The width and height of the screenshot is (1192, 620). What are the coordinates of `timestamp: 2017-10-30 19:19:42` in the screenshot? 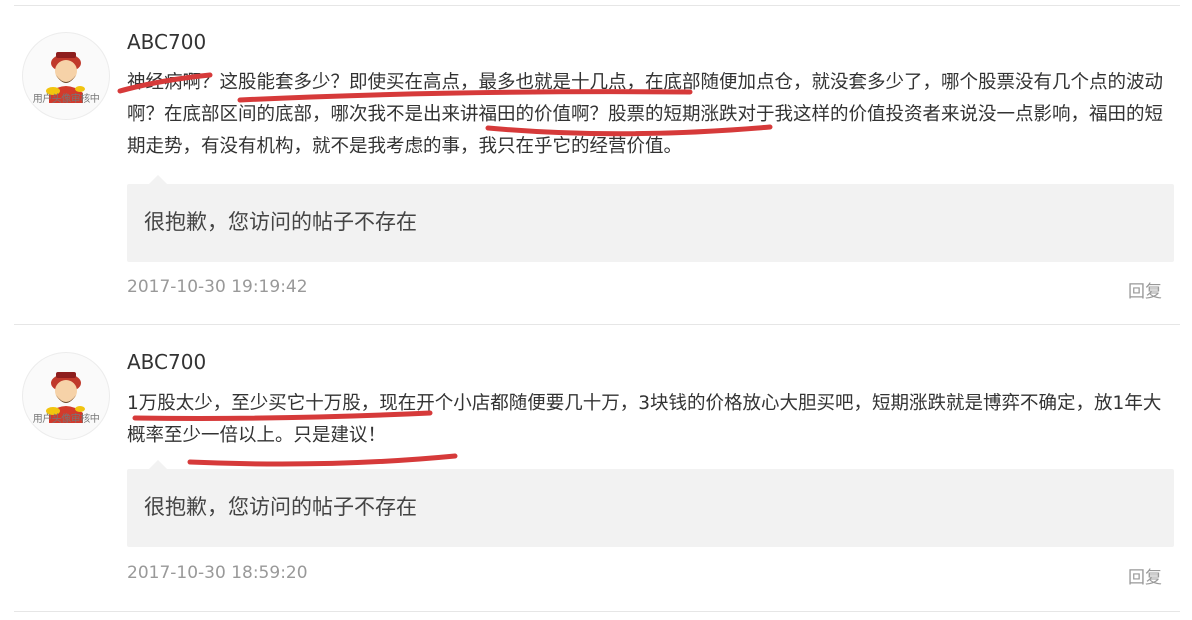 It's located at (217, 287).